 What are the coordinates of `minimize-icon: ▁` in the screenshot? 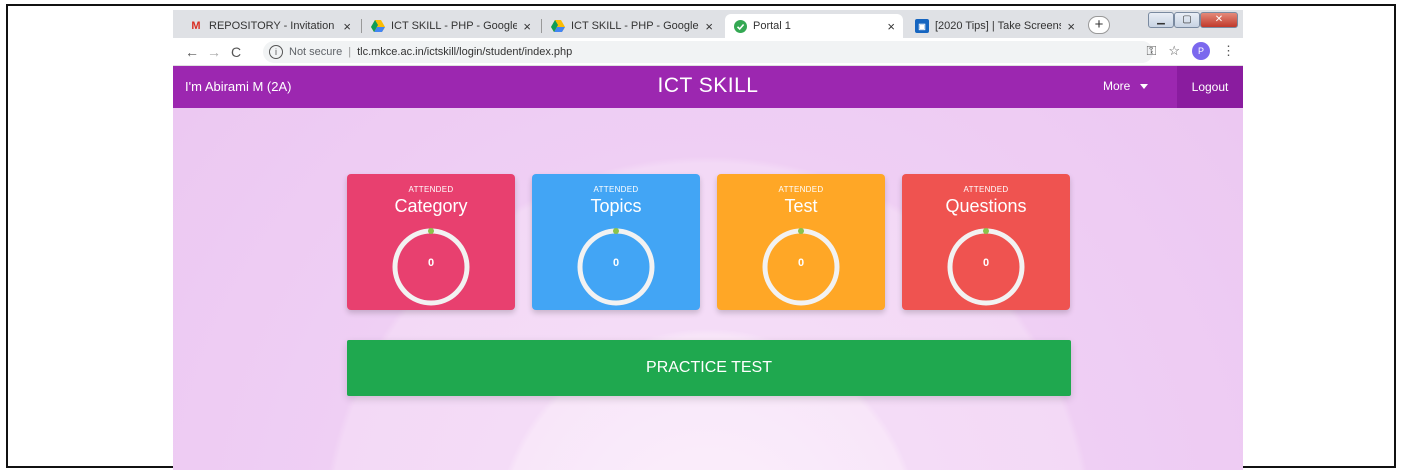 It's located at (1161, 20).